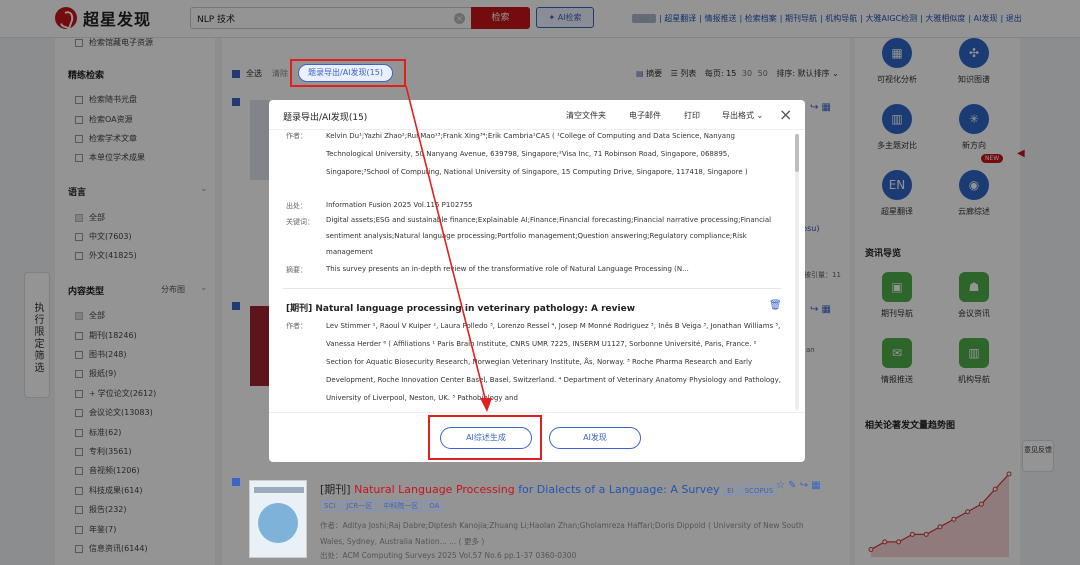 This screenshot has width=1080, height=565. I want to click on annotation-arrow, so click(448, 248).